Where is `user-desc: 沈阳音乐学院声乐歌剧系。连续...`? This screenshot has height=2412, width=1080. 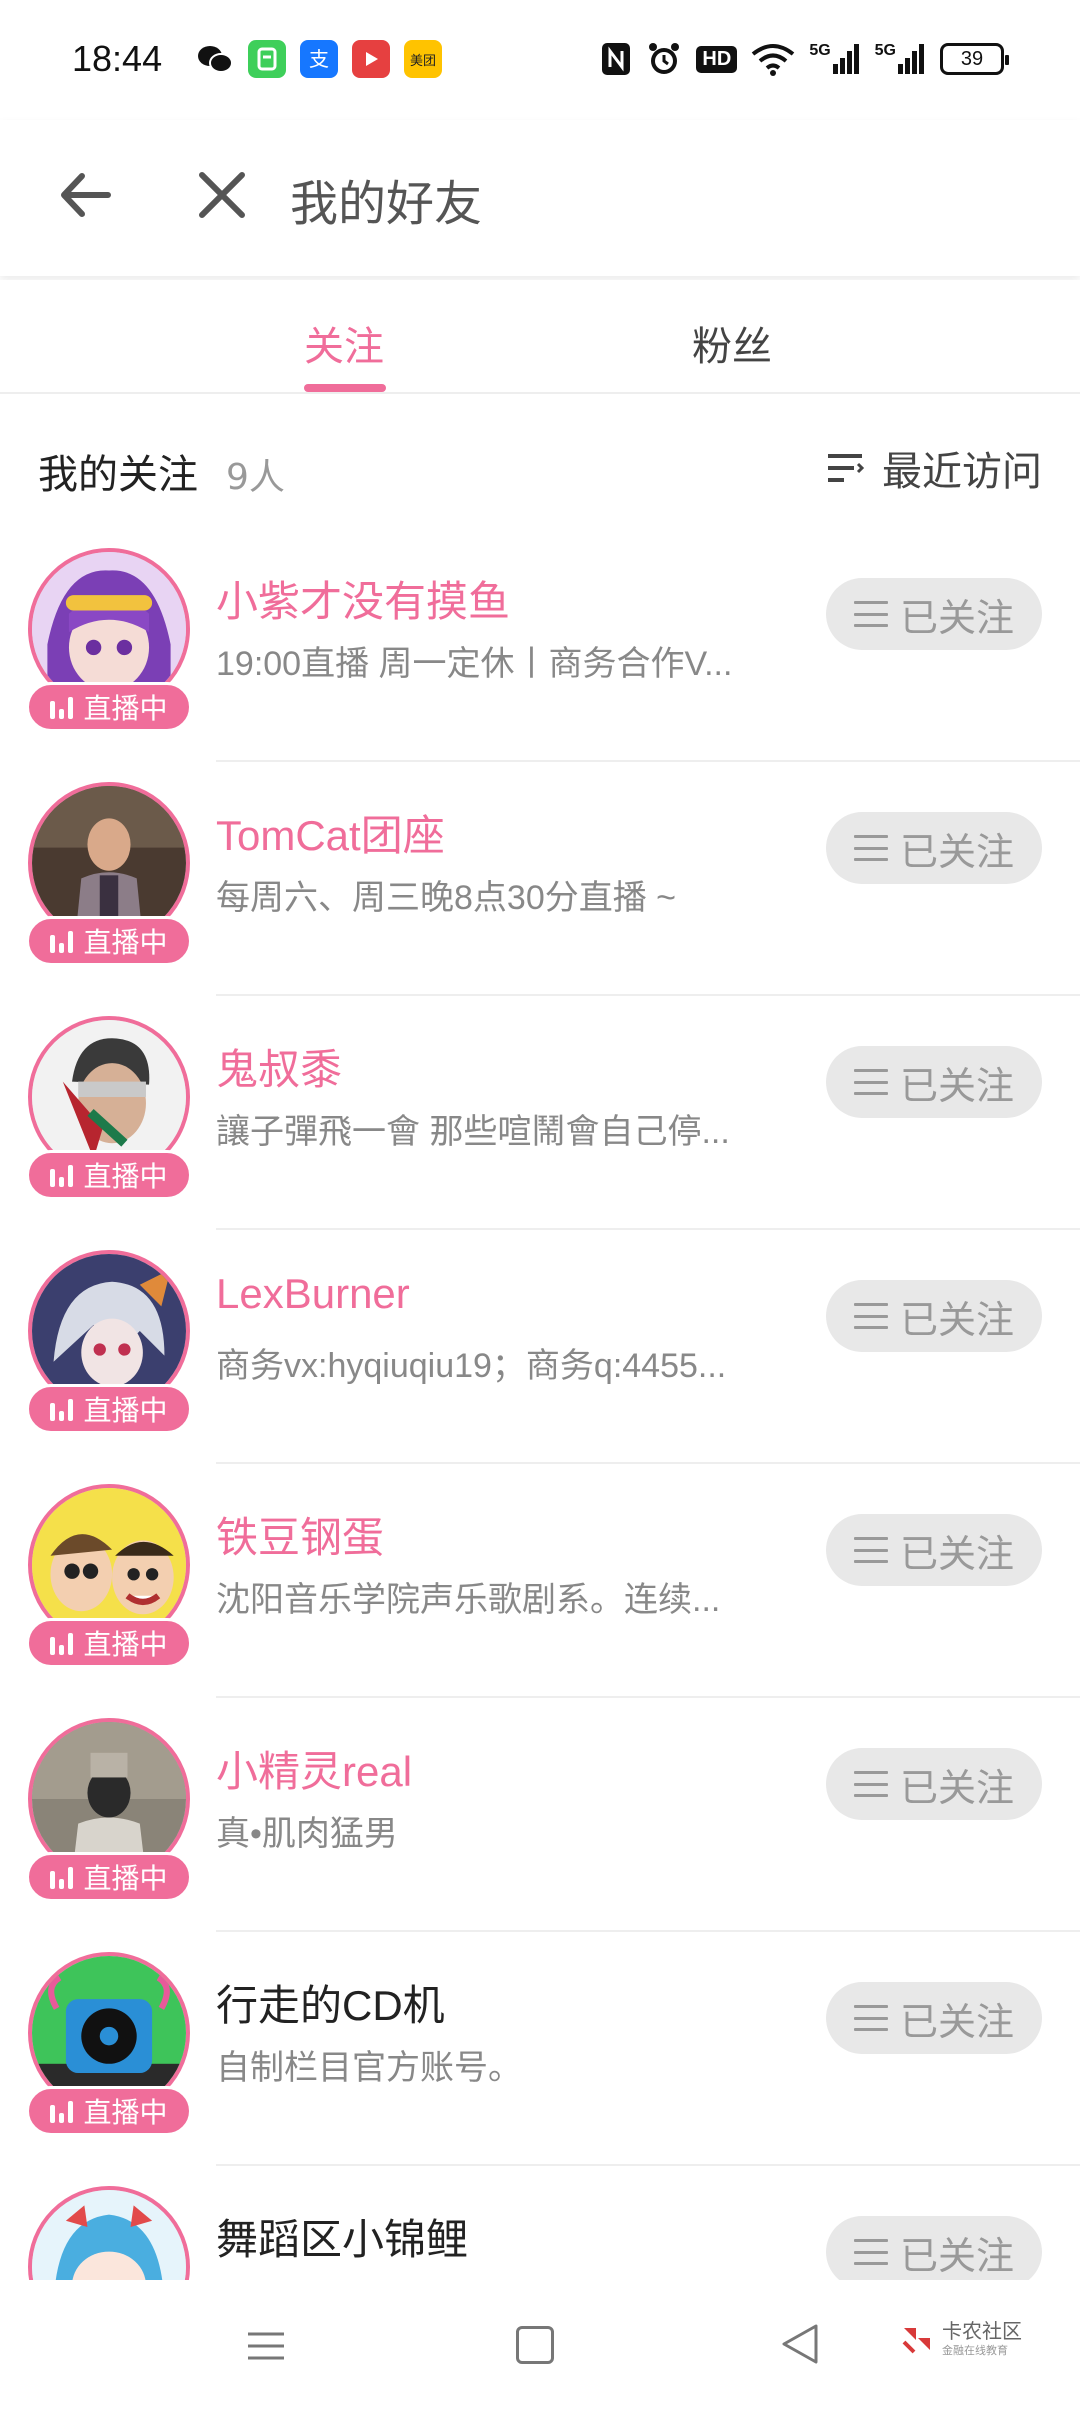 user-desc: 沈阳音乐学院声乐歌剧系。连续... is located at coordinates (468, 1600).